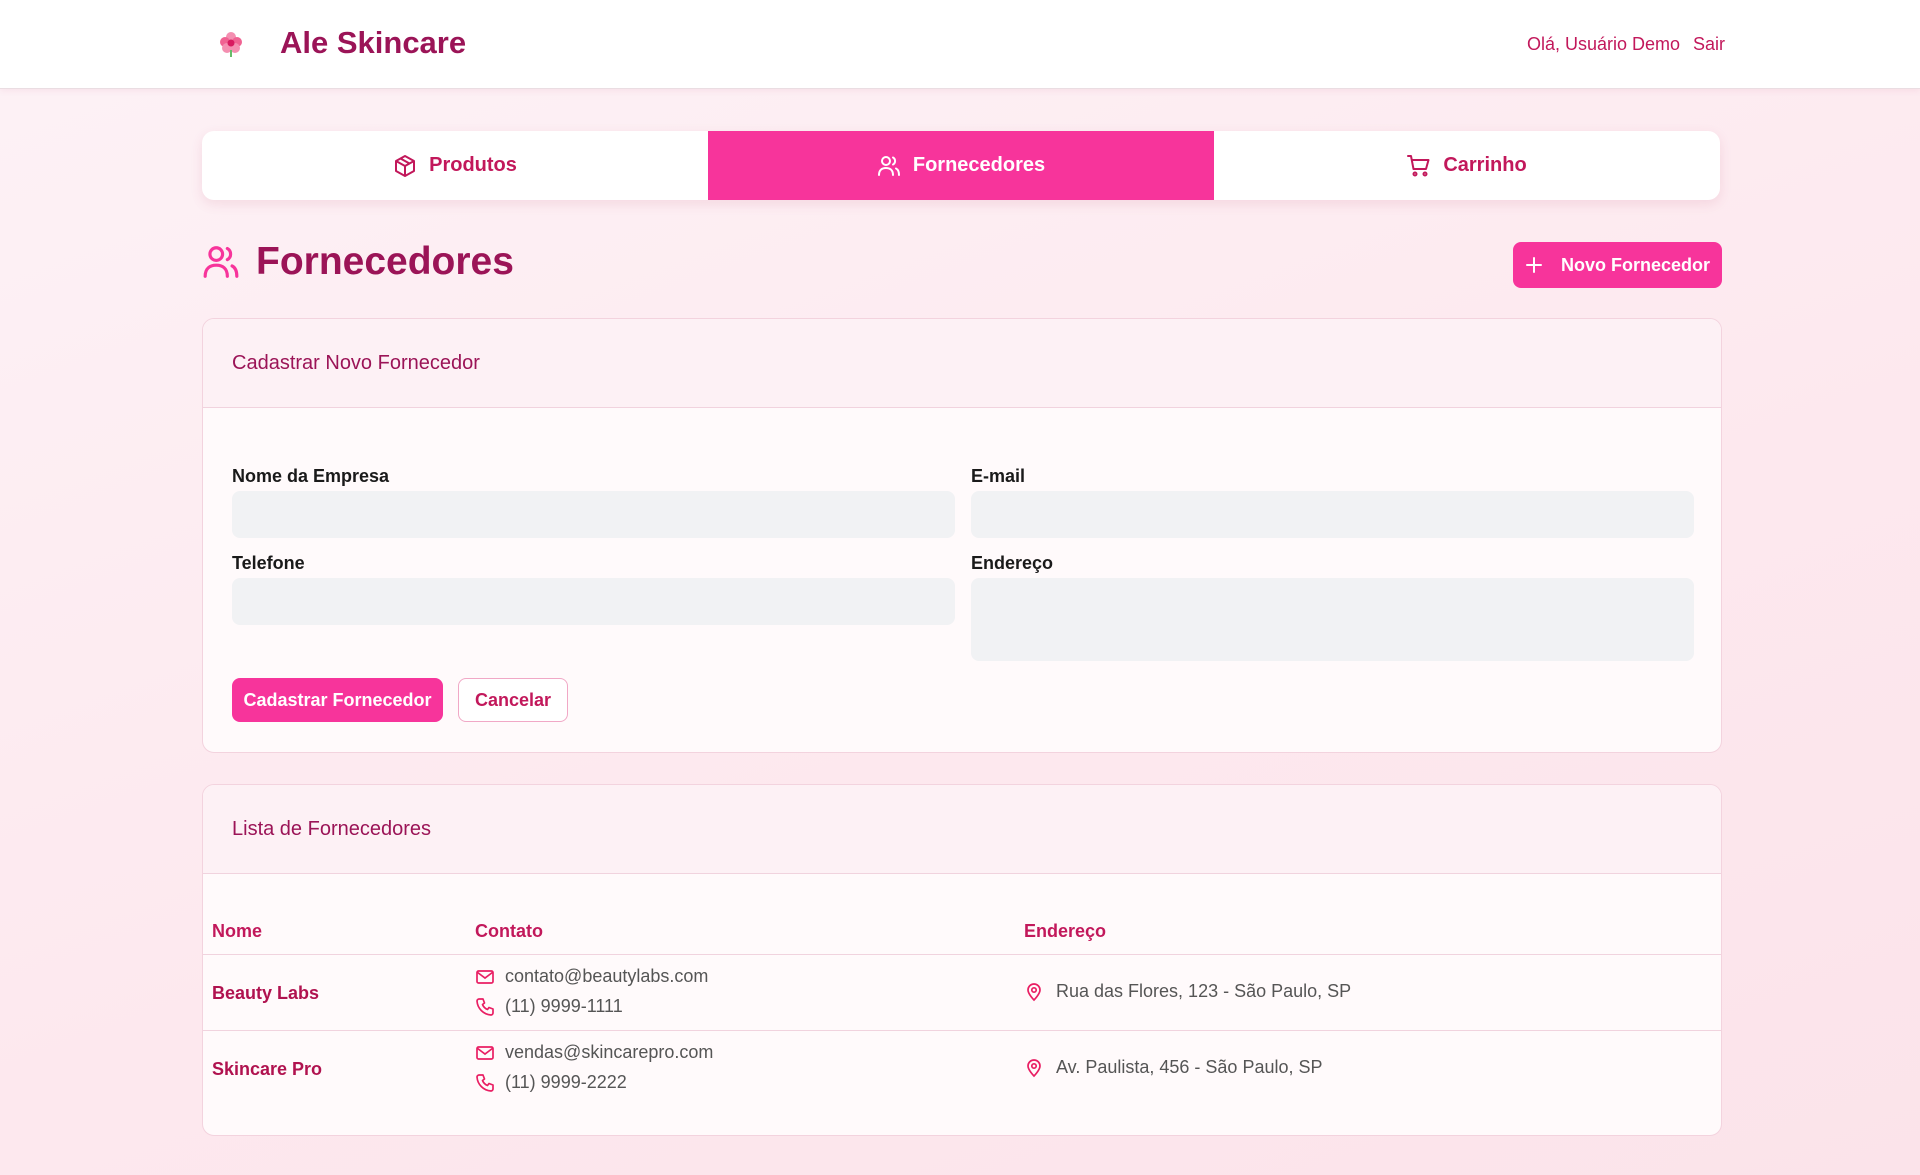  What do you see at coordinates (593, 514) in the screenshot?
I see `company-name-input` at bounding box center [593, 514].